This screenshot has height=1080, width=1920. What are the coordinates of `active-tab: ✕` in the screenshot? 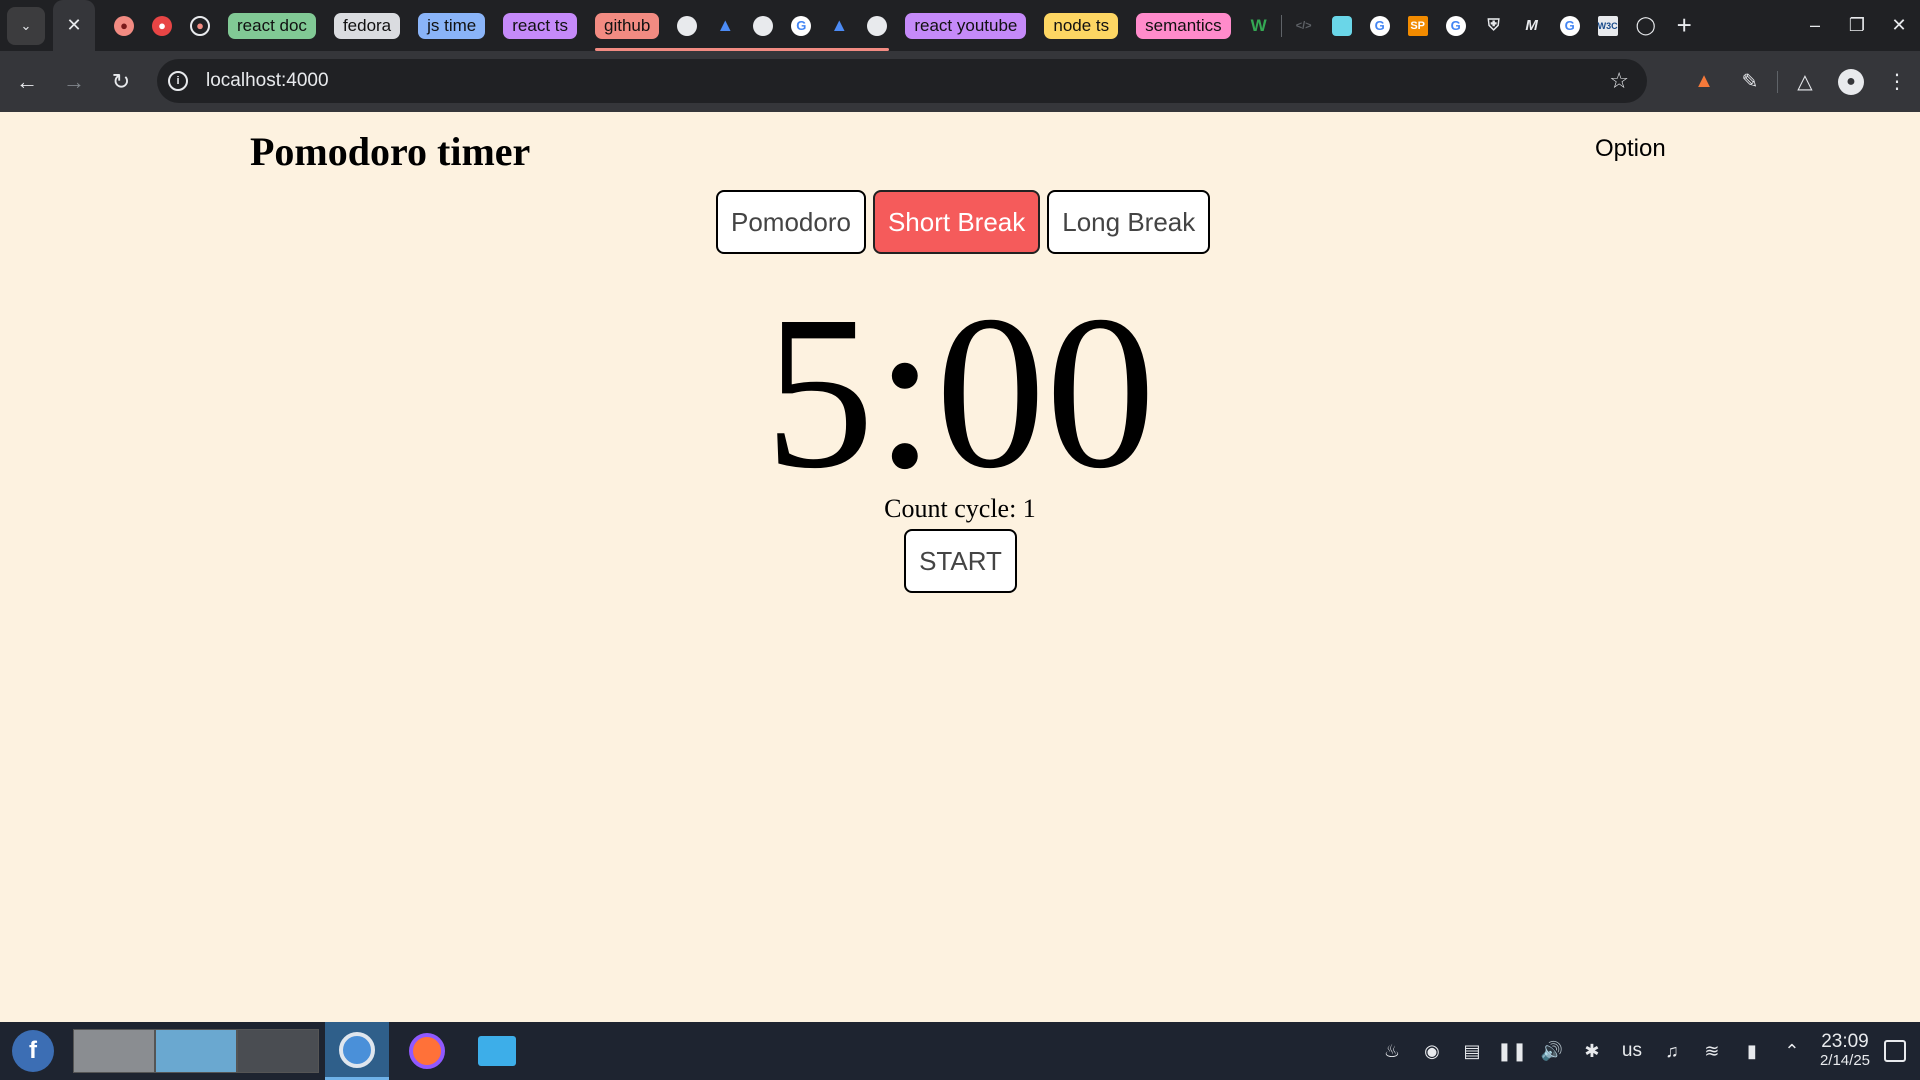 It's located at (74, 25).